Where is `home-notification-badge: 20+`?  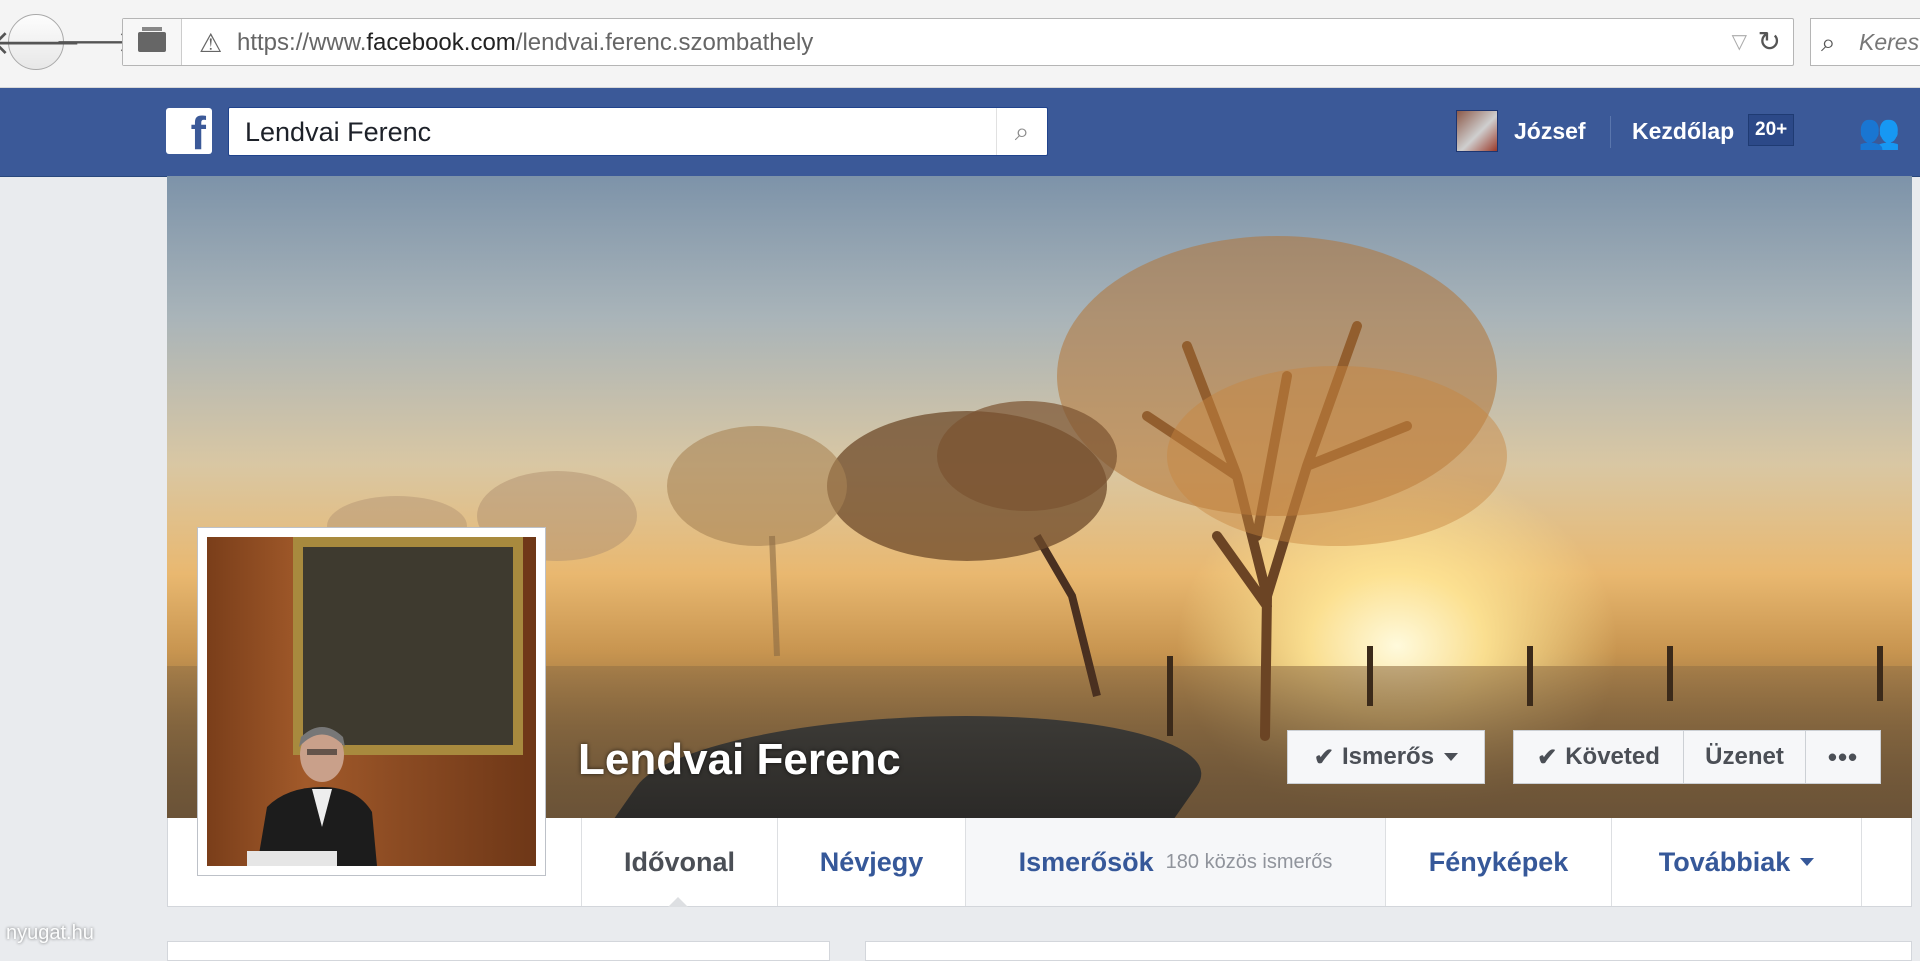 home-notification-badge: 20+ is located at coordinates (1771, 130).